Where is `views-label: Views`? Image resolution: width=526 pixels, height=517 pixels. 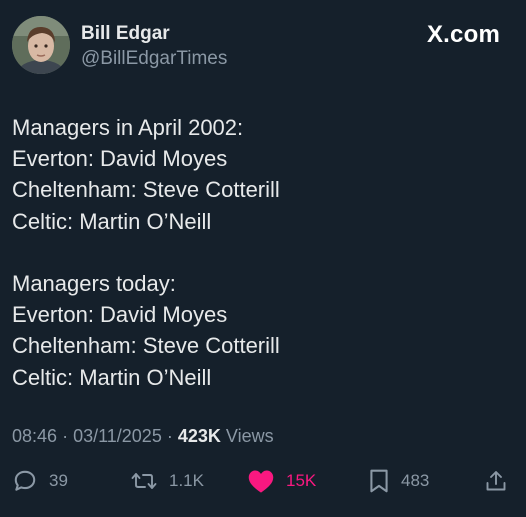 views-label: Views is located at coordinates (249, 436).